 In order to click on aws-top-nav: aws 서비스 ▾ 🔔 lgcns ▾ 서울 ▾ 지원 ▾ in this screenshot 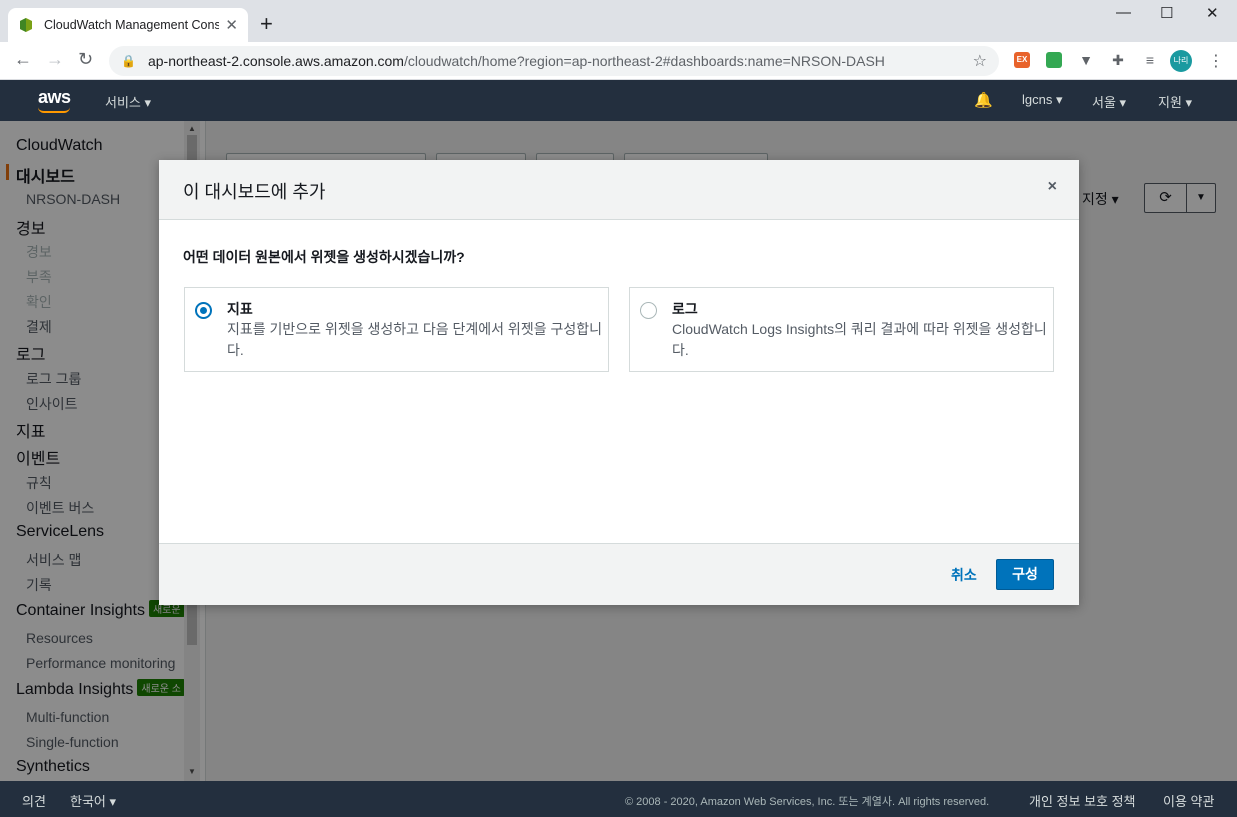, I will do `click(618, 100)`.